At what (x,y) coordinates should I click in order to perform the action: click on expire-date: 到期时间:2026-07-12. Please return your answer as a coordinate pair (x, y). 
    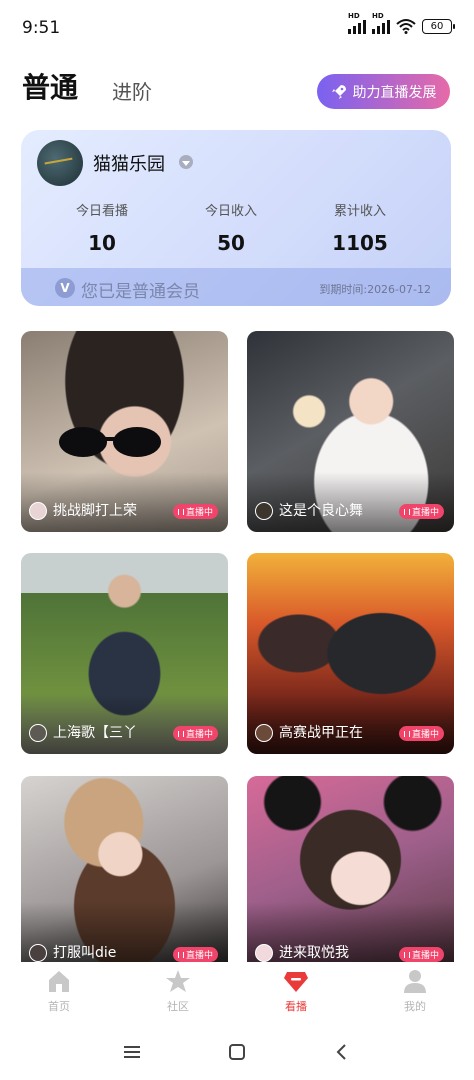
    Looking at the image, I should click on (375, 289).